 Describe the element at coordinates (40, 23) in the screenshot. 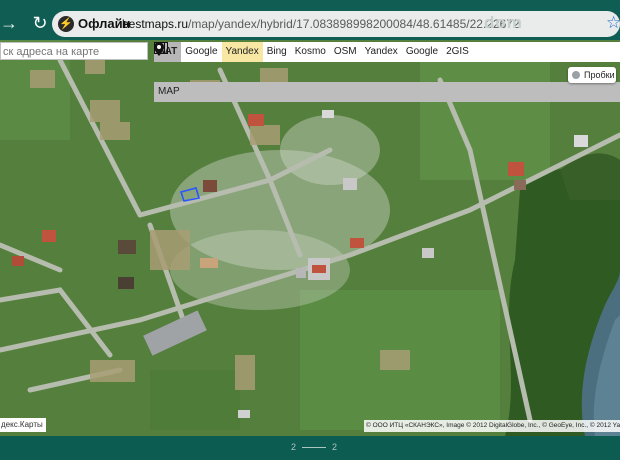

I see `reload-icon: ↻` at that location.